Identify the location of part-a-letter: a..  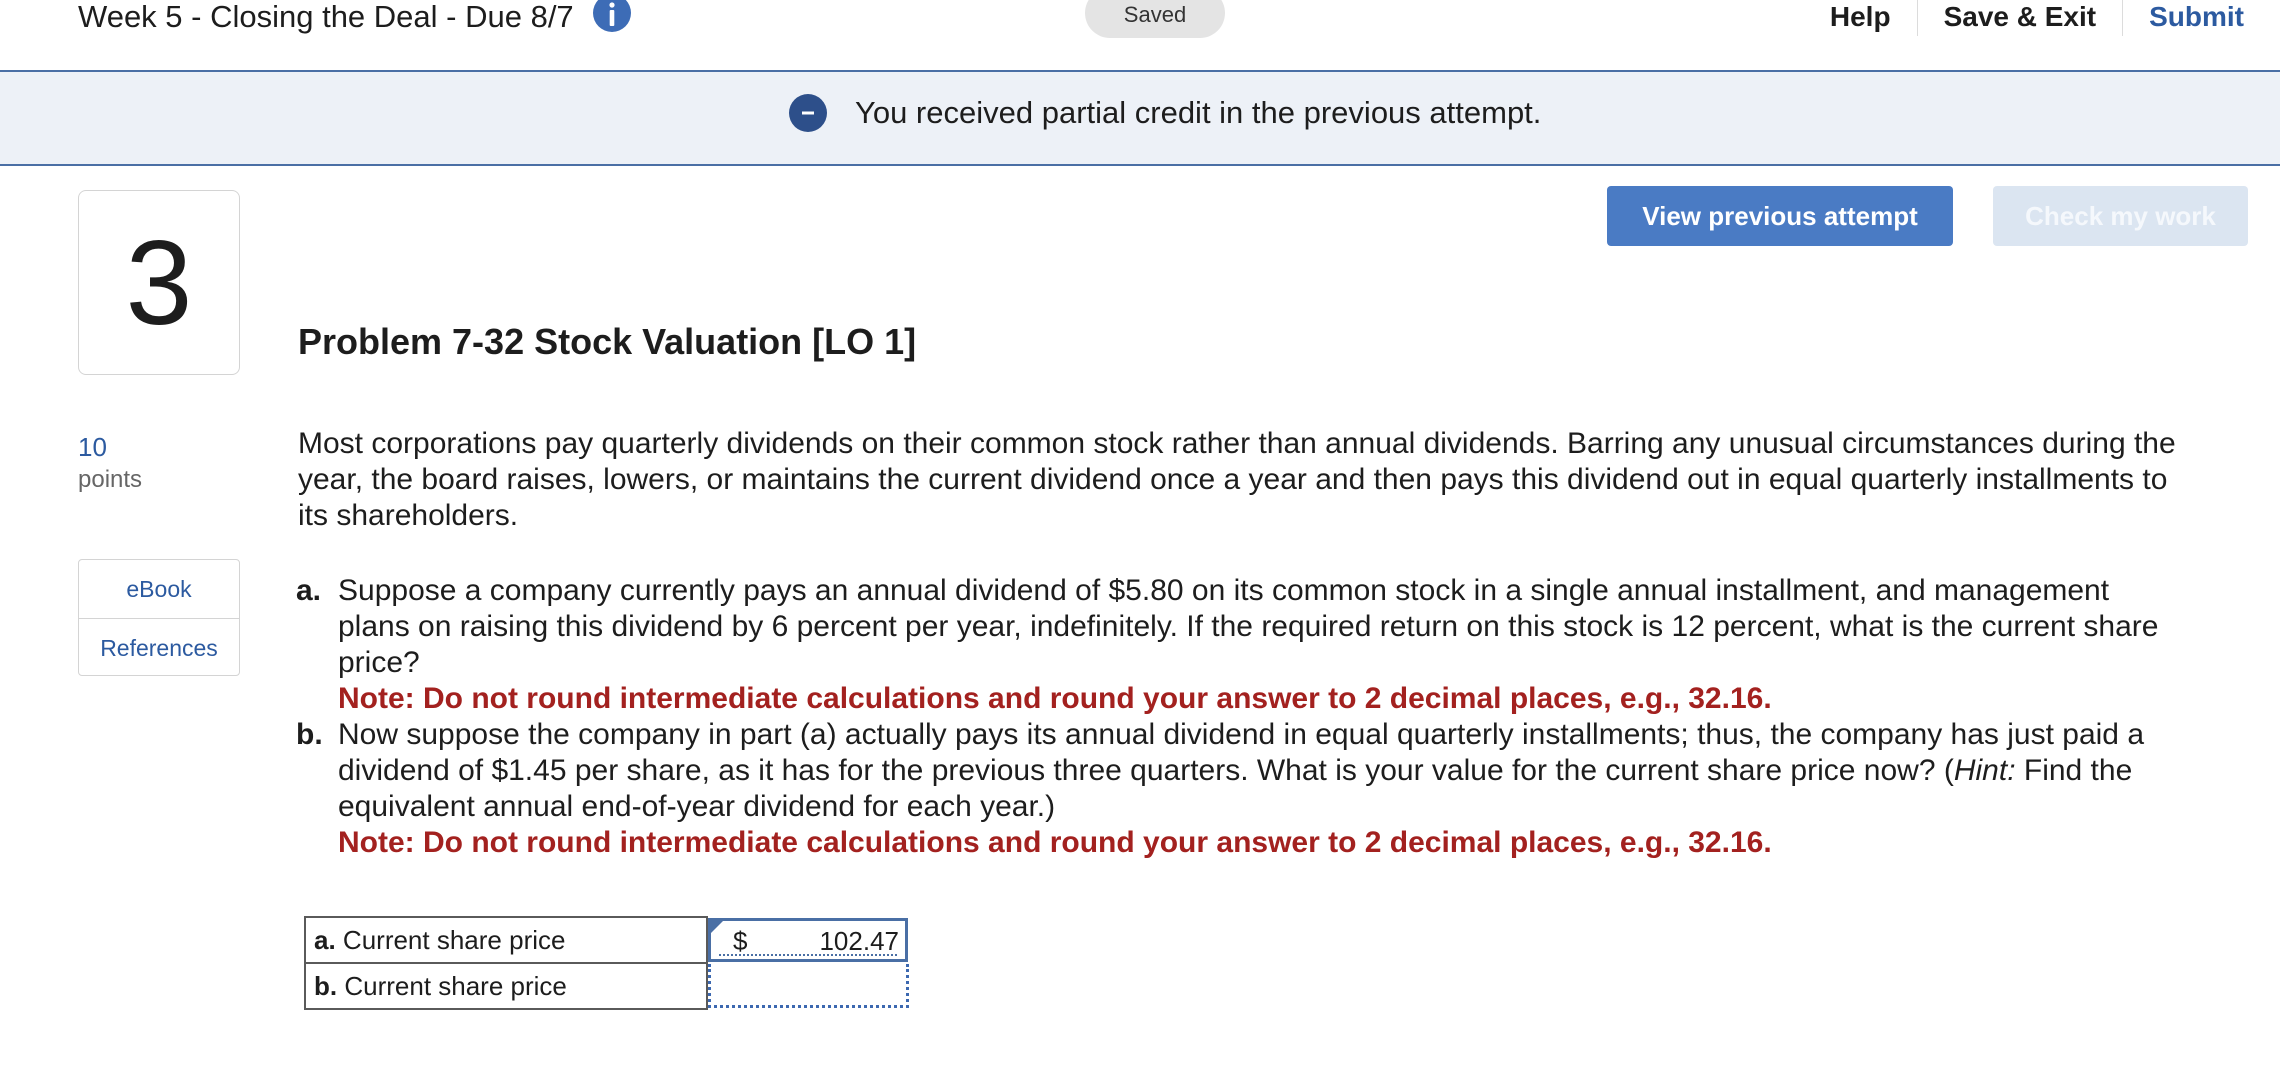
(309, 590).